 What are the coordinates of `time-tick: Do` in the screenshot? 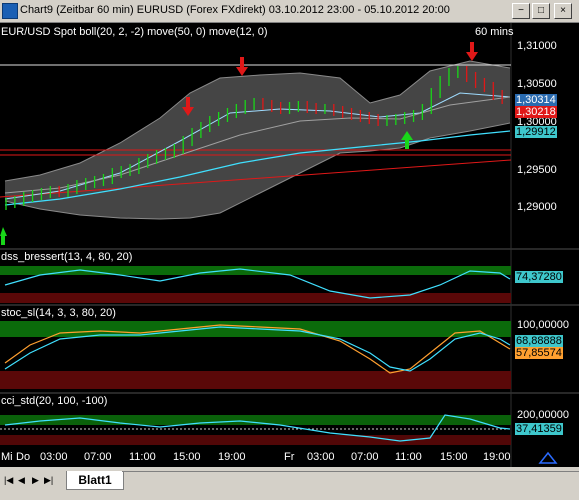 It's located at (23, 457).